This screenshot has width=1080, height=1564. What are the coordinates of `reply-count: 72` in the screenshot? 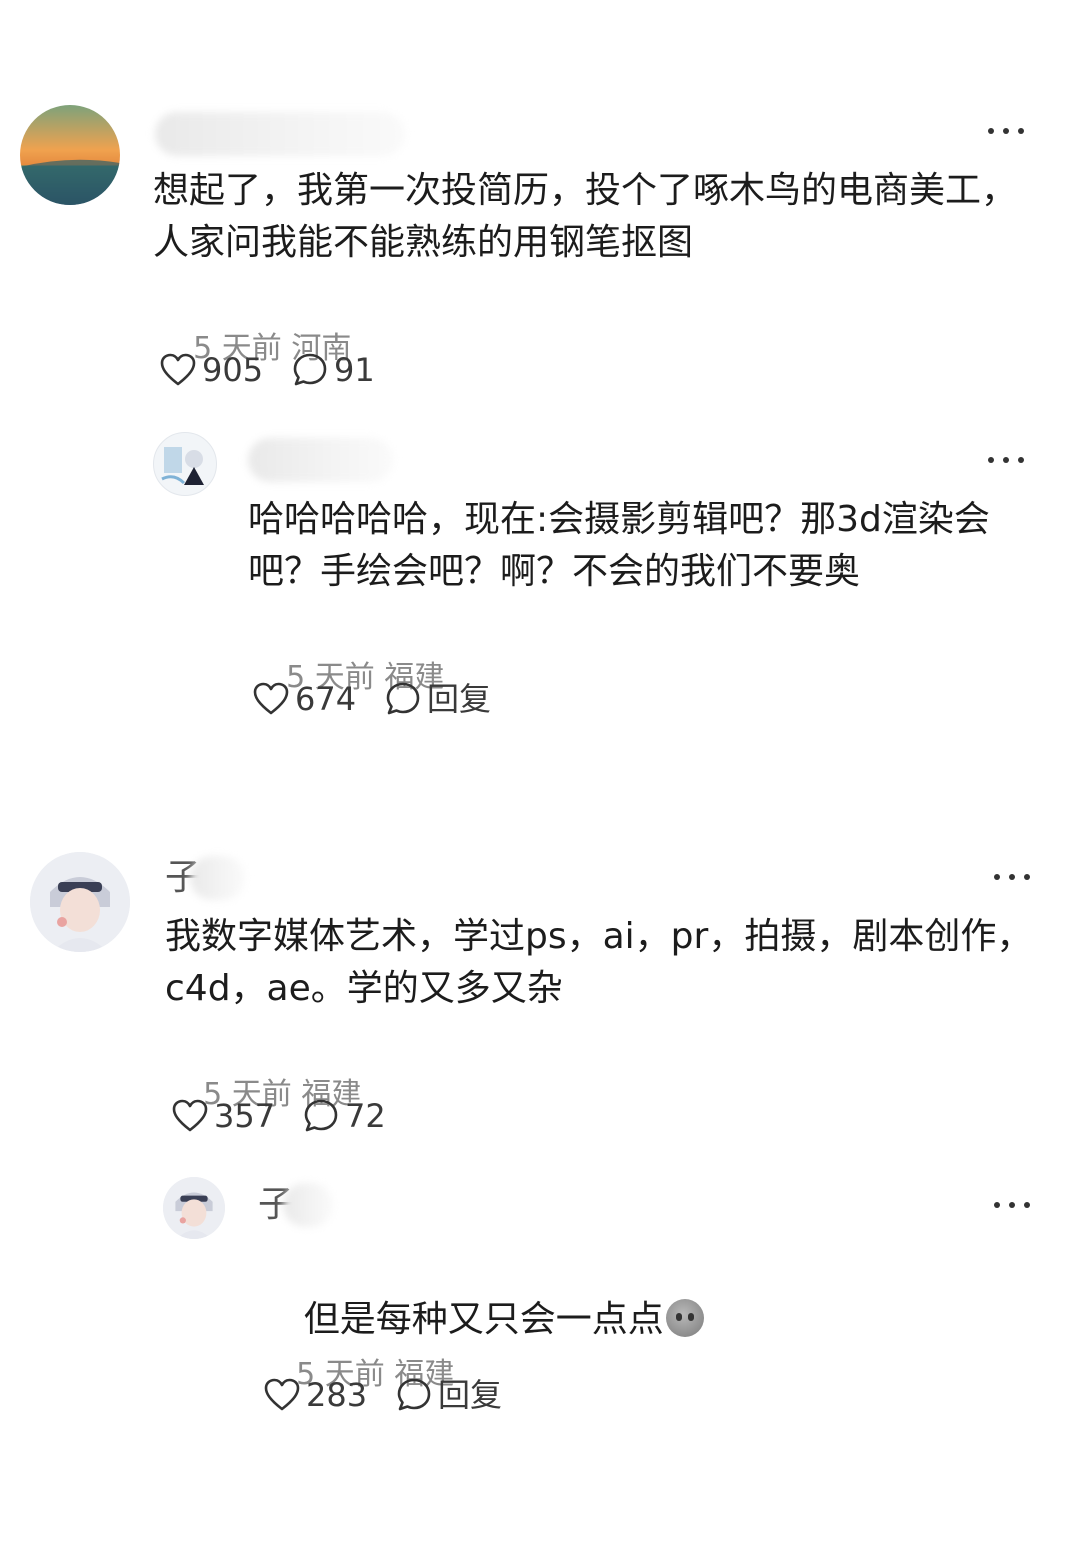 It's located at (365, 1116).